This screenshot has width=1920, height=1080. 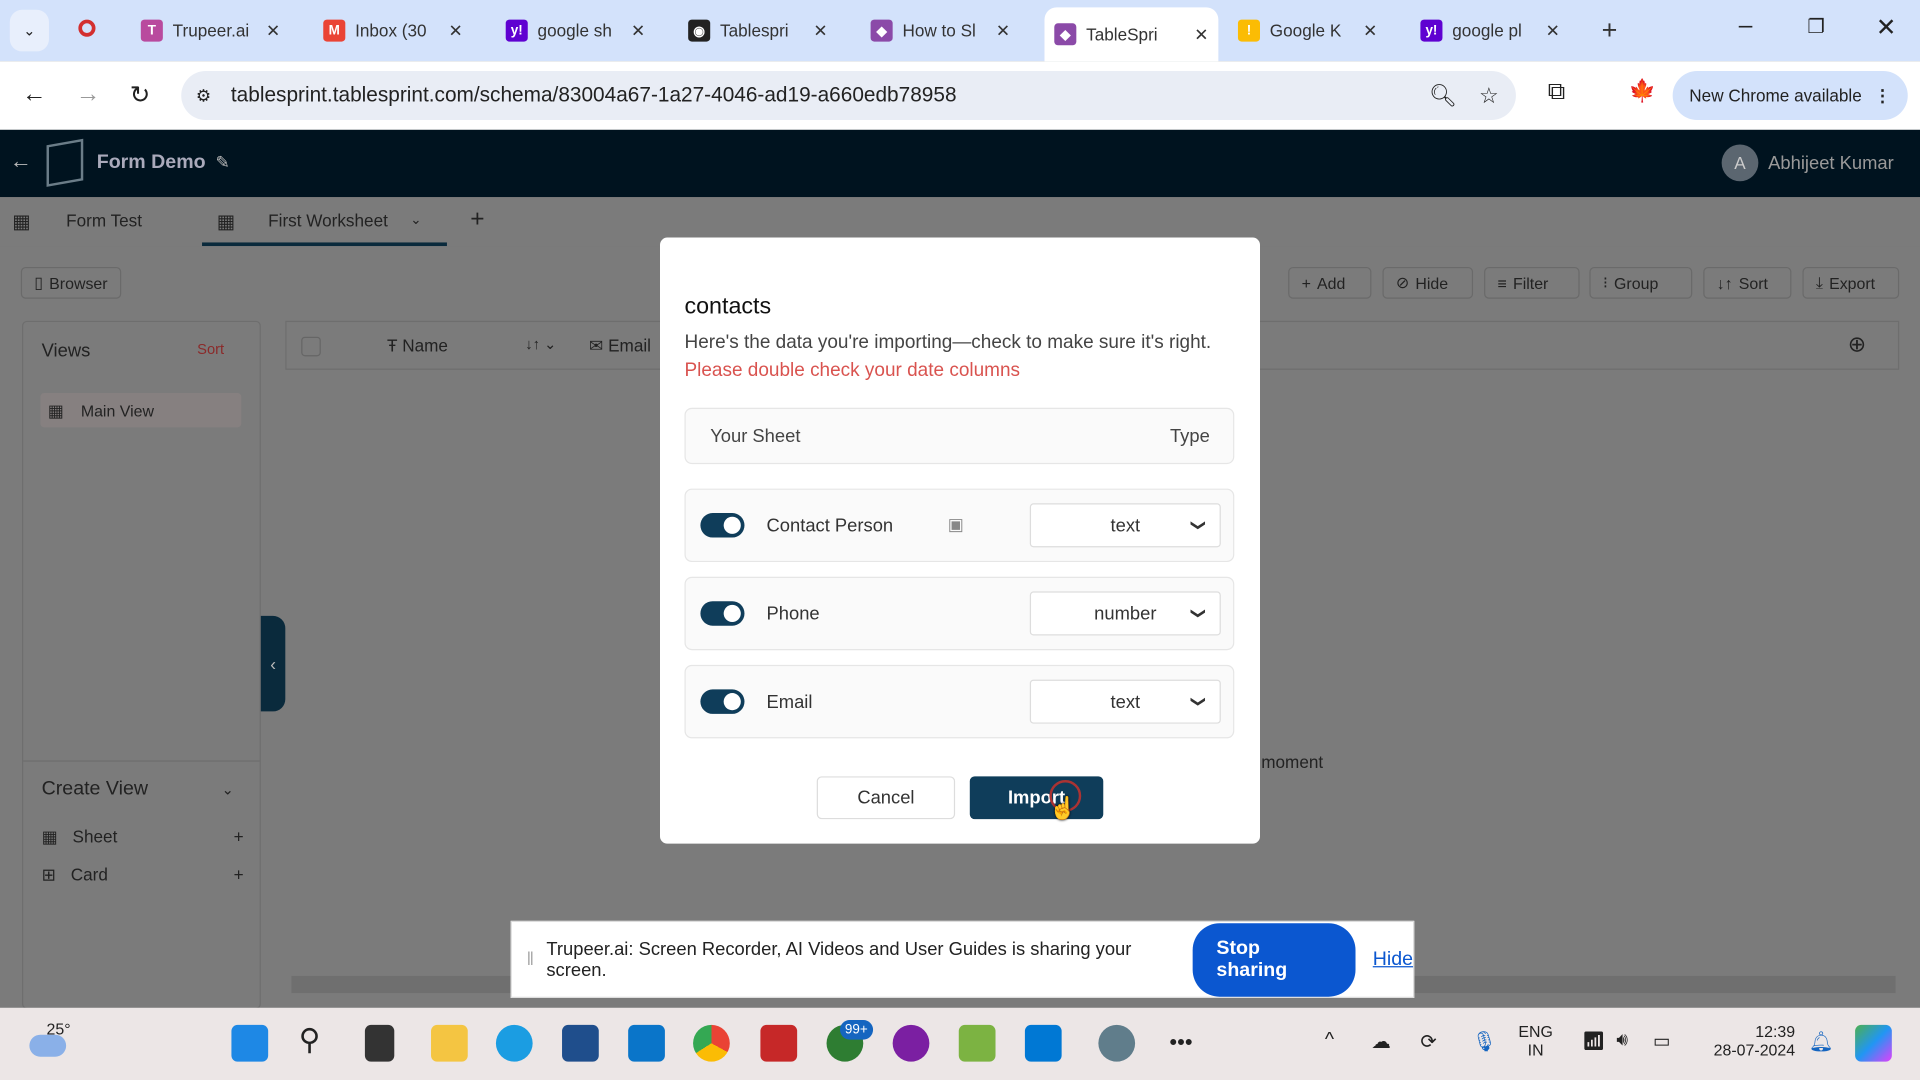 What do you see at coordinates (311, 346) in the screenshot?
I see `select-all-checkbox` at bounding box center [311, 346].